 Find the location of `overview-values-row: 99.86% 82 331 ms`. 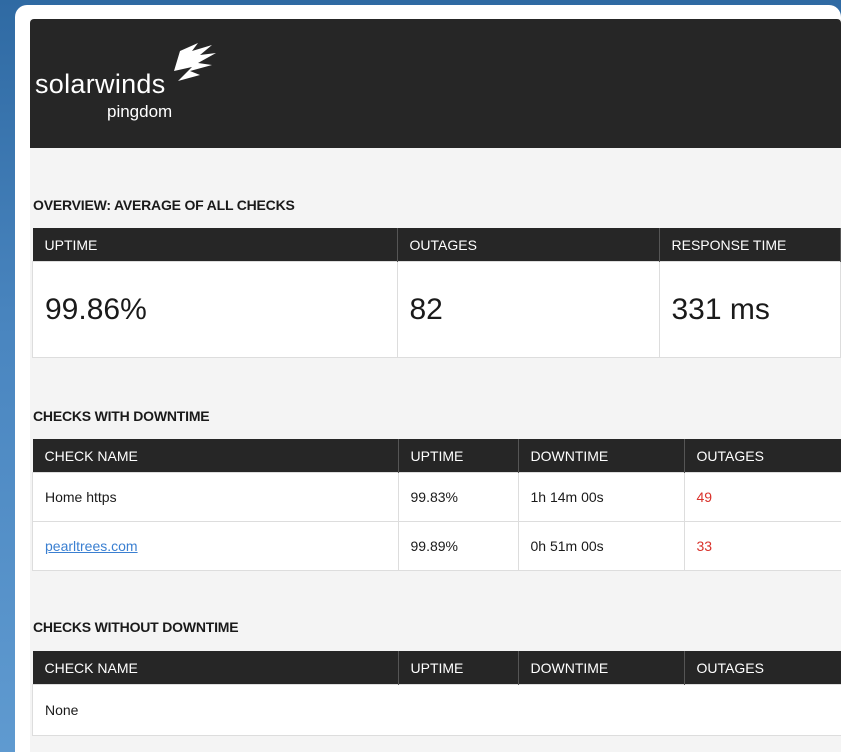

overview-values-row: 99.86% 82 331 ms is located at coordinates (436, 309).